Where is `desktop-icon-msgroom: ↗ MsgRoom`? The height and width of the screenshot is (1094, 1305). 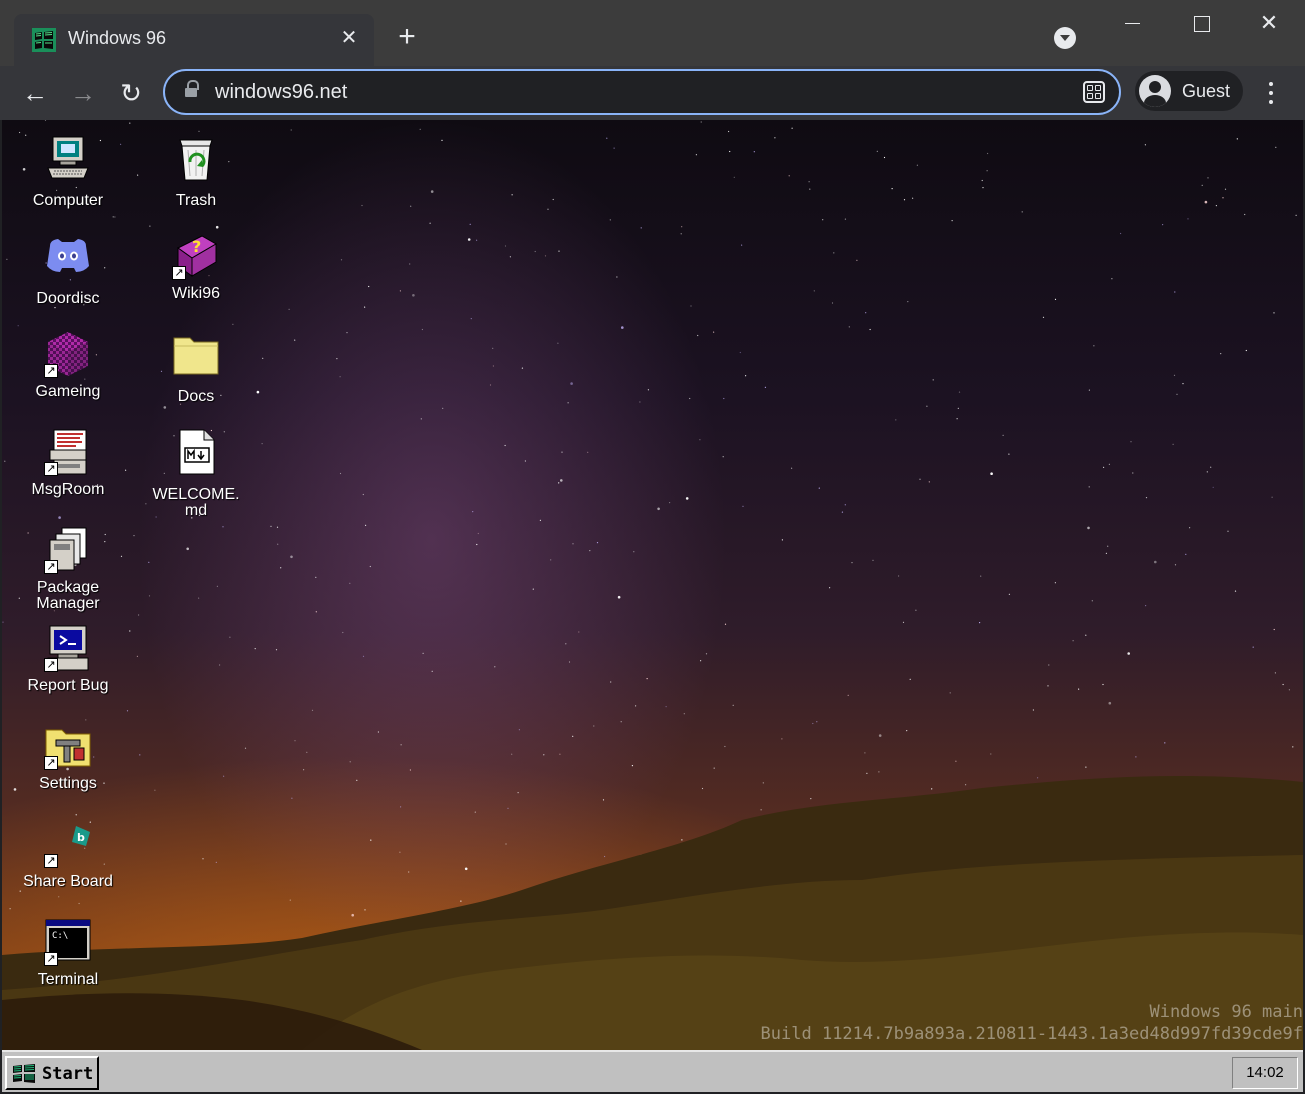
desktop-icon-msgroom: ↗ MsgRoom is located at coordinates (68, 463).